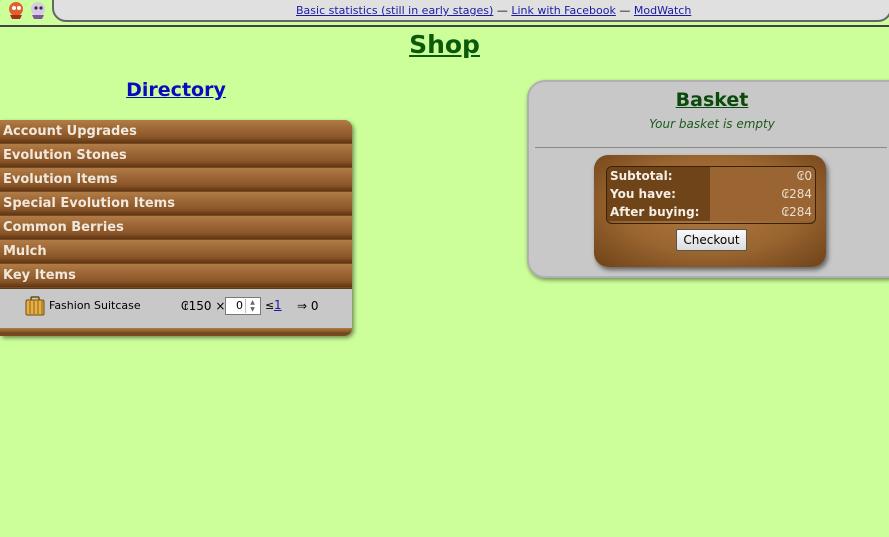 This screenshot has width=889, height=537. What do you see at coordinates (176, 90) in the screenshot?
I see `directory-title-link: Directory` at bounding box center [176, 90].